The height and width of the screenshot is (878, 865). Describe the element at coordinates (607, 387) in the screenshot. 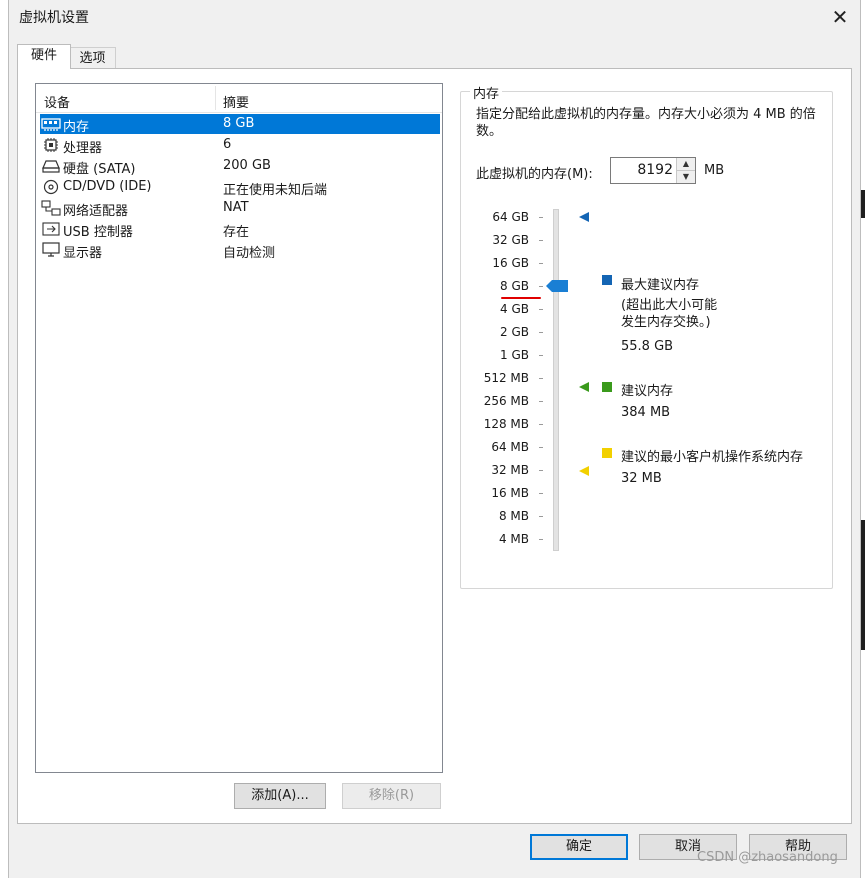

I see `recommended-legend-icon` at that location.